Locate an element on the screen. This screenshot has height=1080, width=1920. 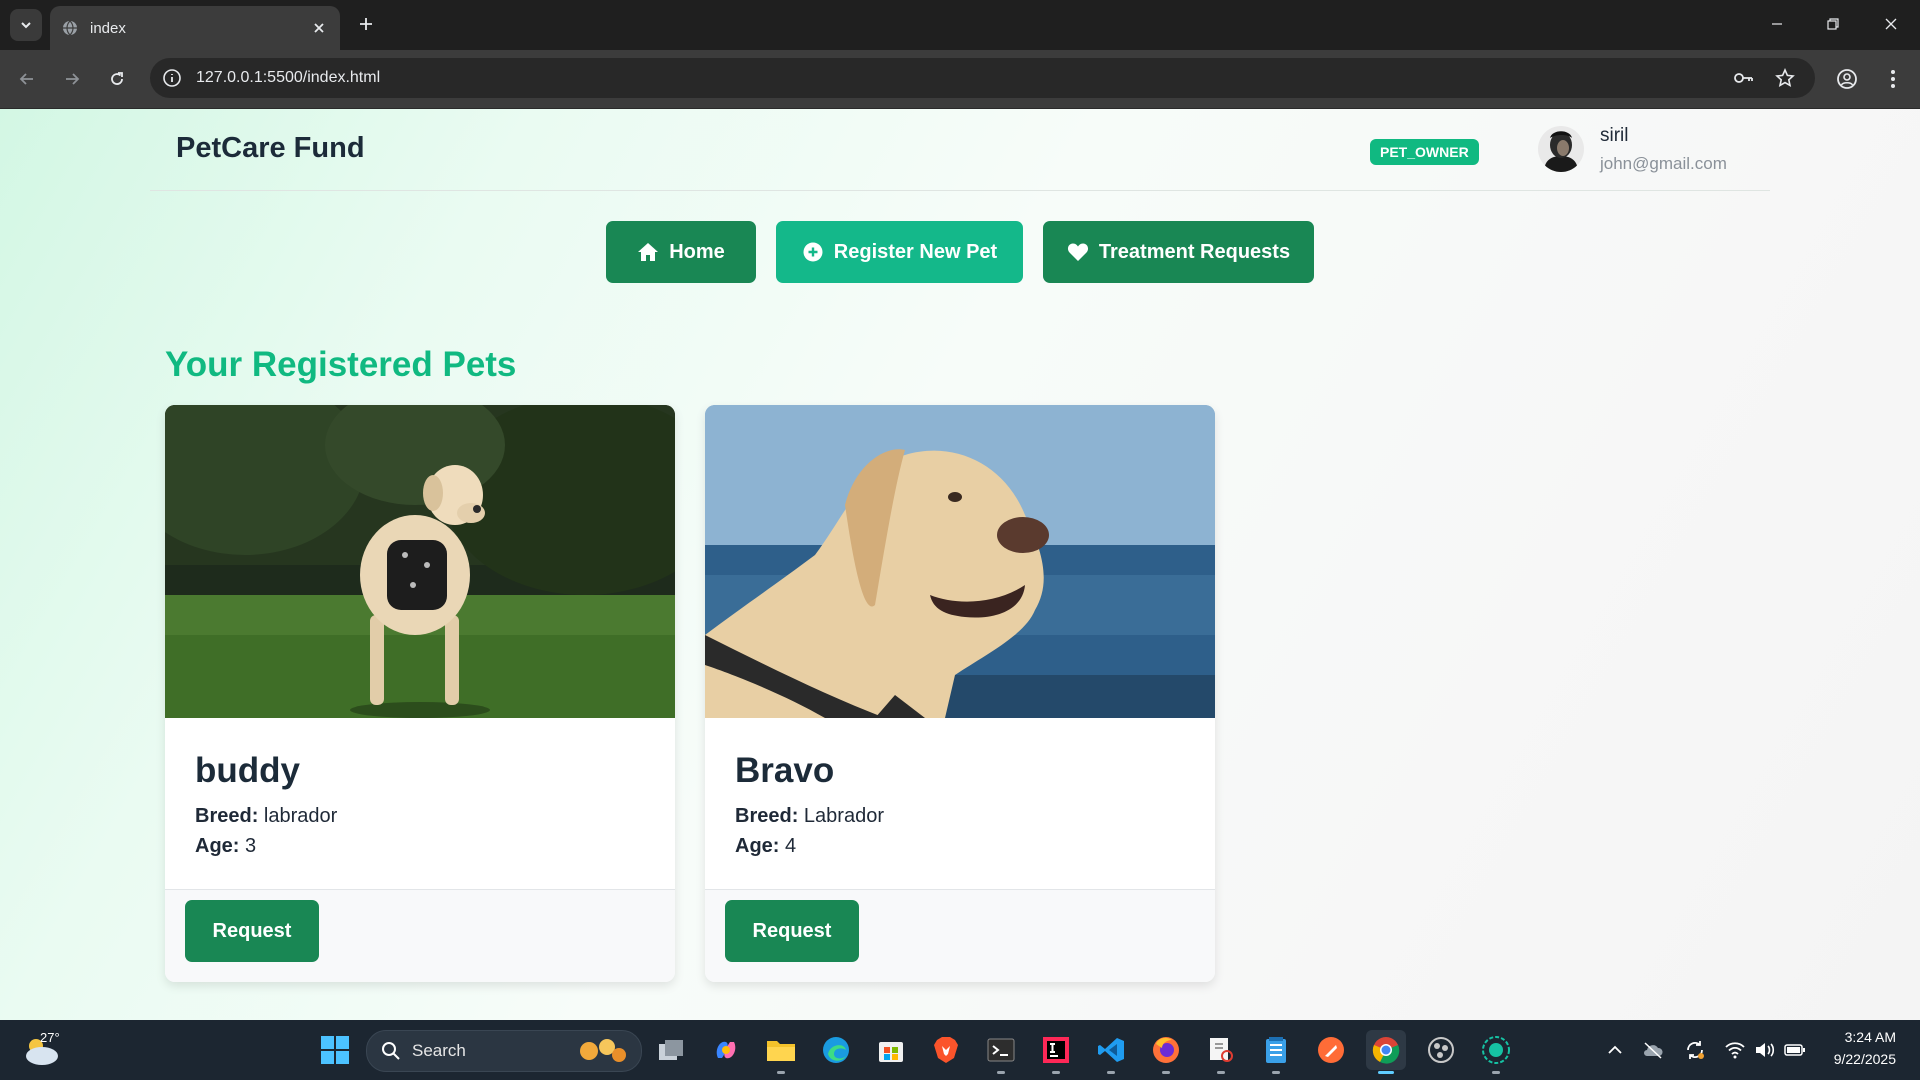
edge-button is located at coordinates (836, 1050).